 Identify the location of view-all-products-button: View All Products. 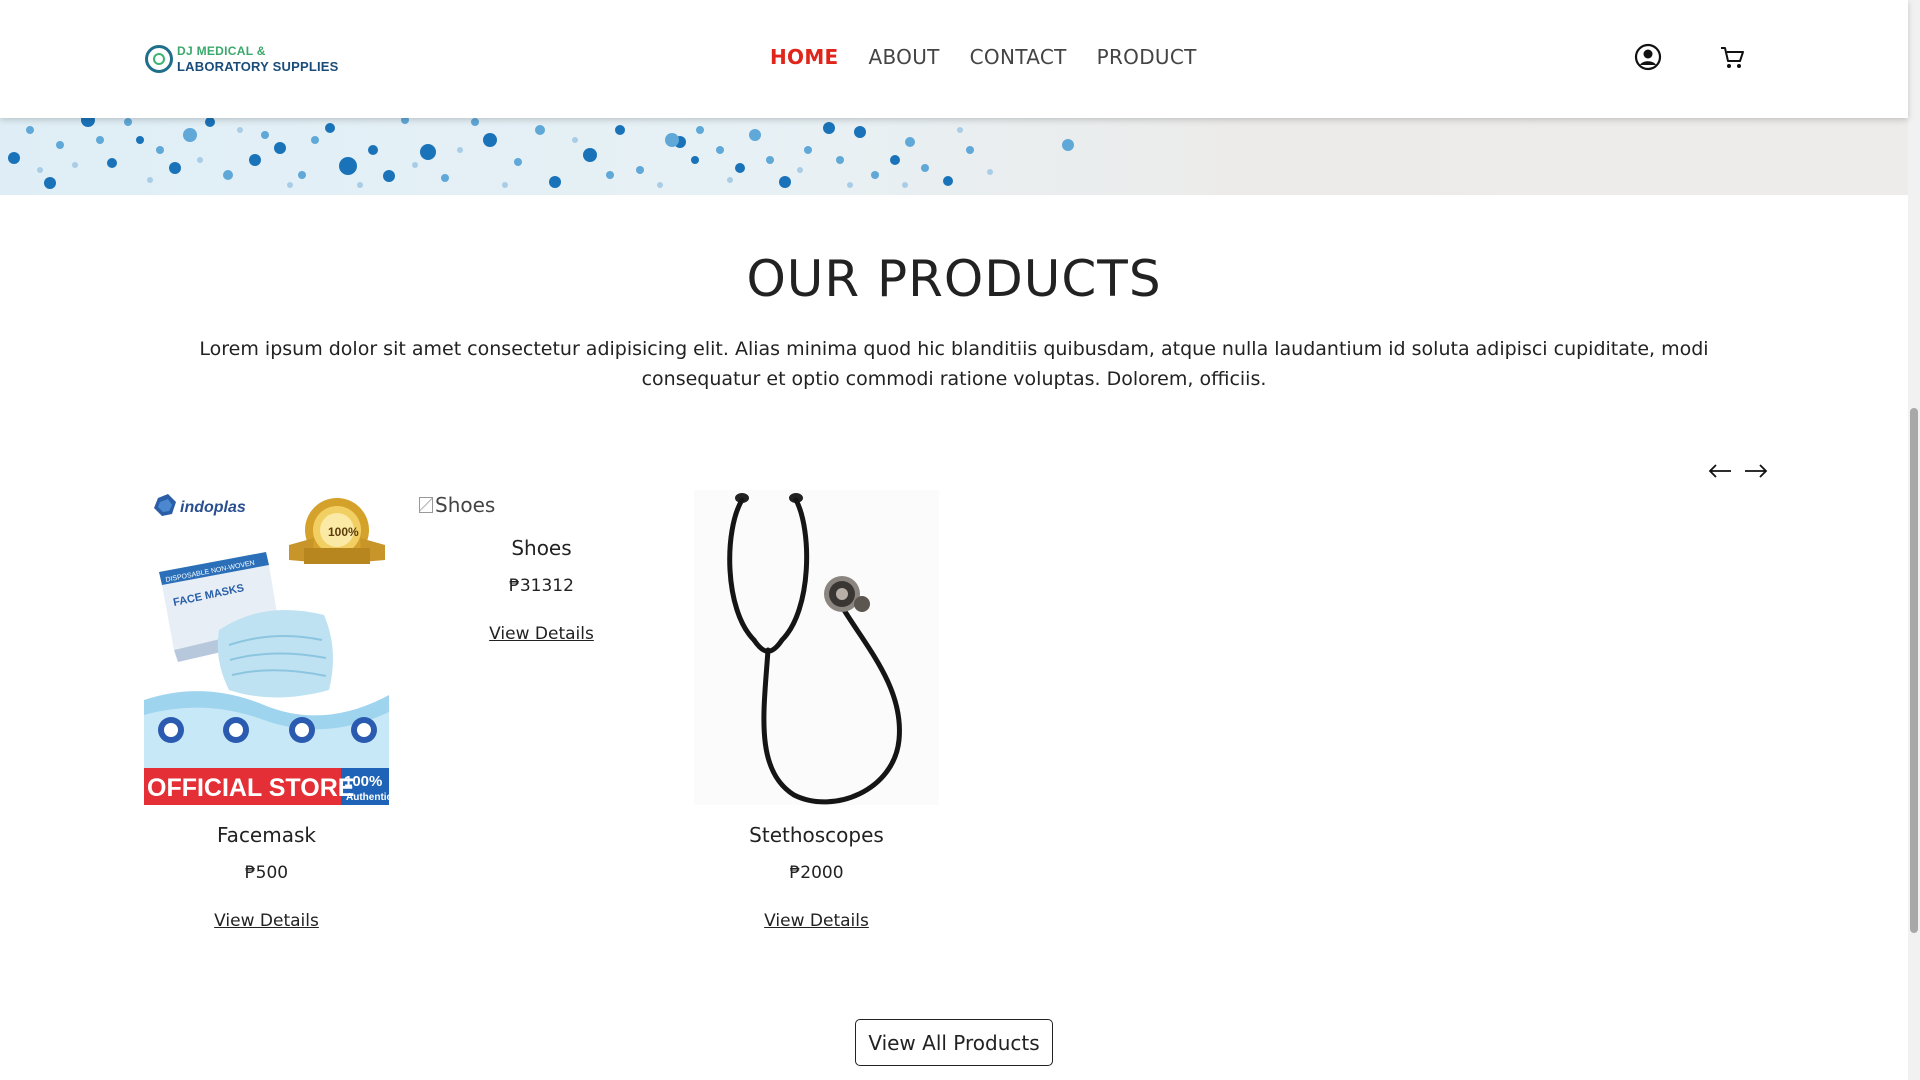
(954, 1042).